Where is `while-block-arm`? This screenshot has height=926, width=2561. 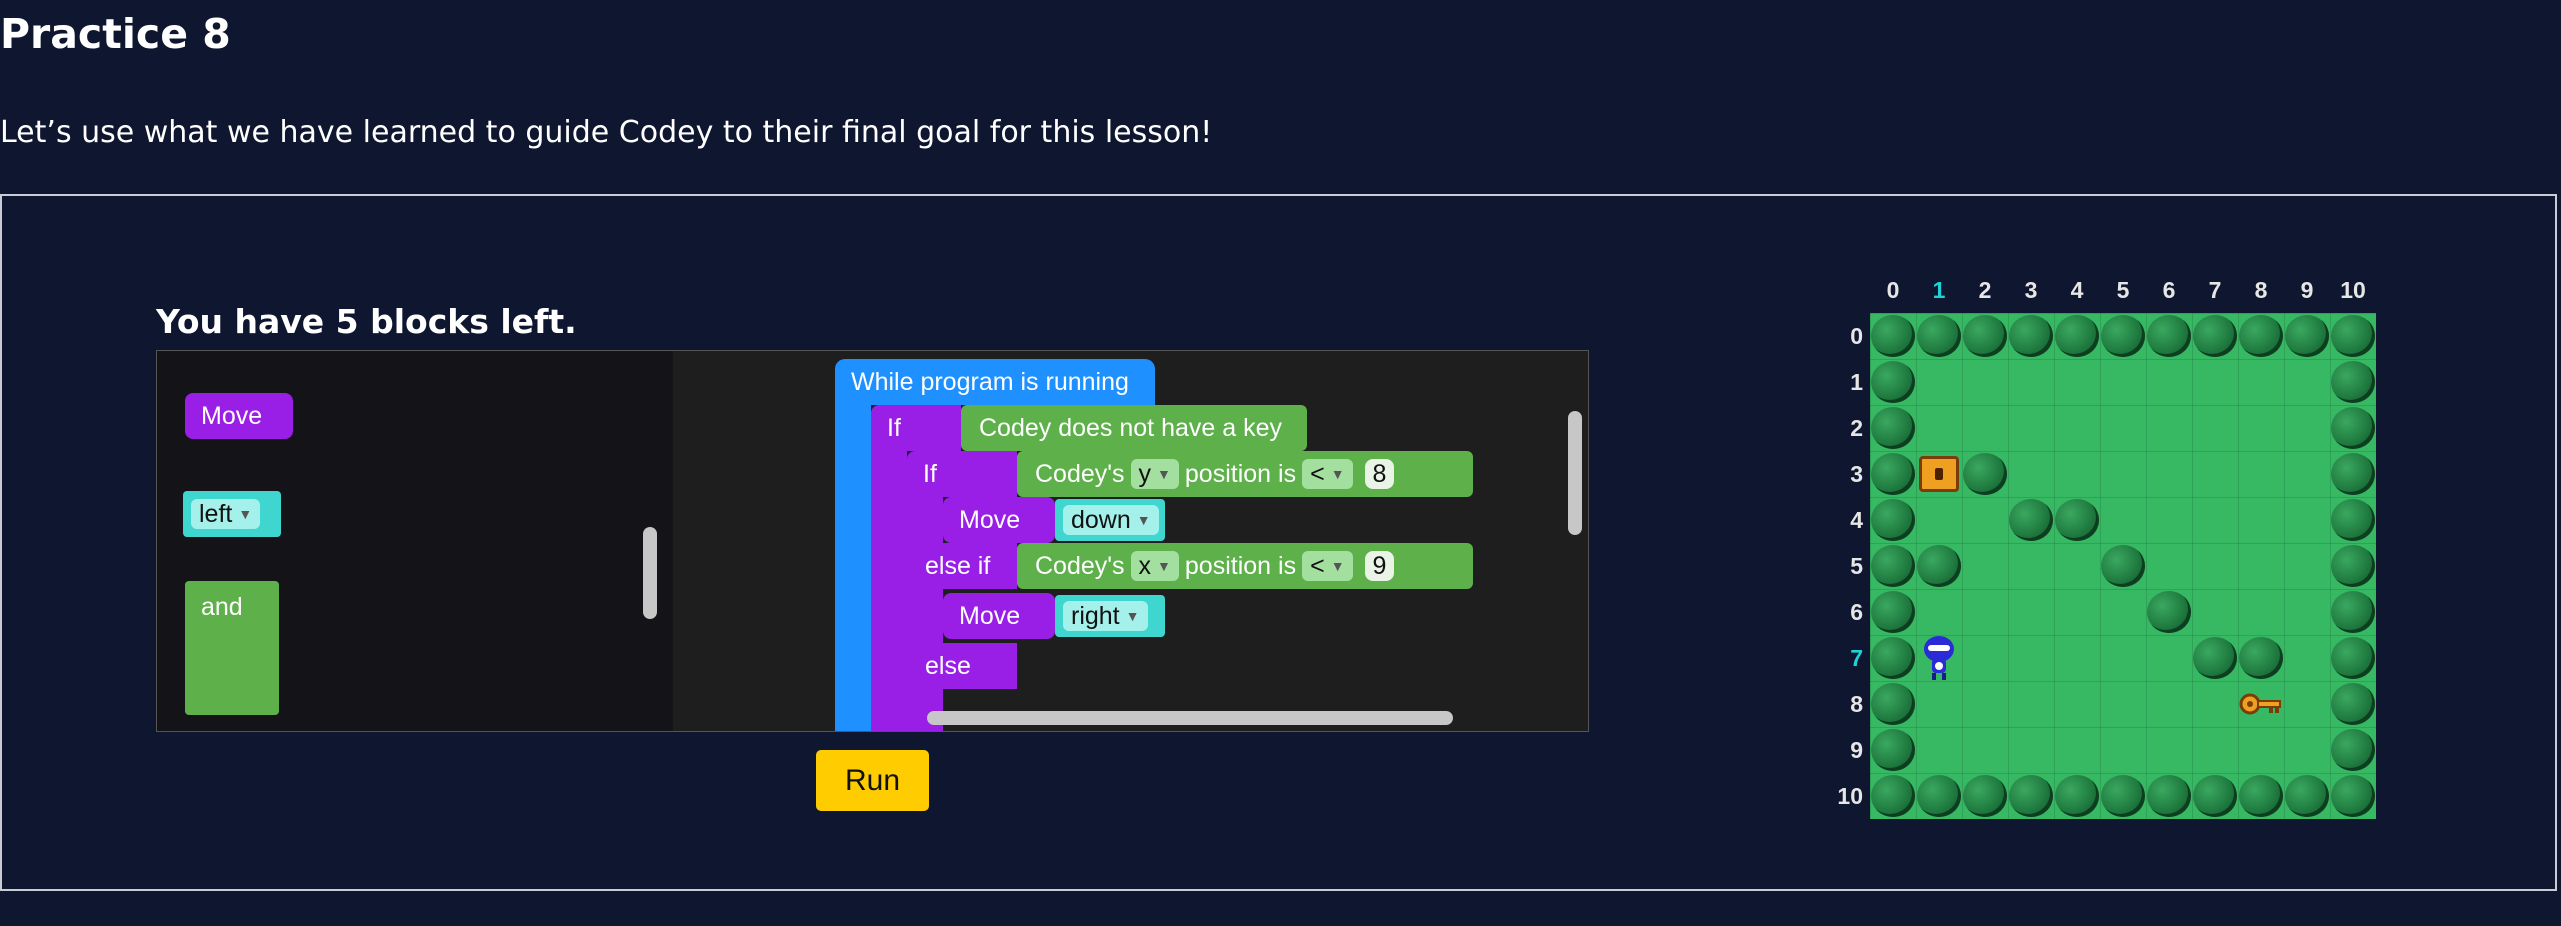 while-block-arm is located at coordinates (853, 568).